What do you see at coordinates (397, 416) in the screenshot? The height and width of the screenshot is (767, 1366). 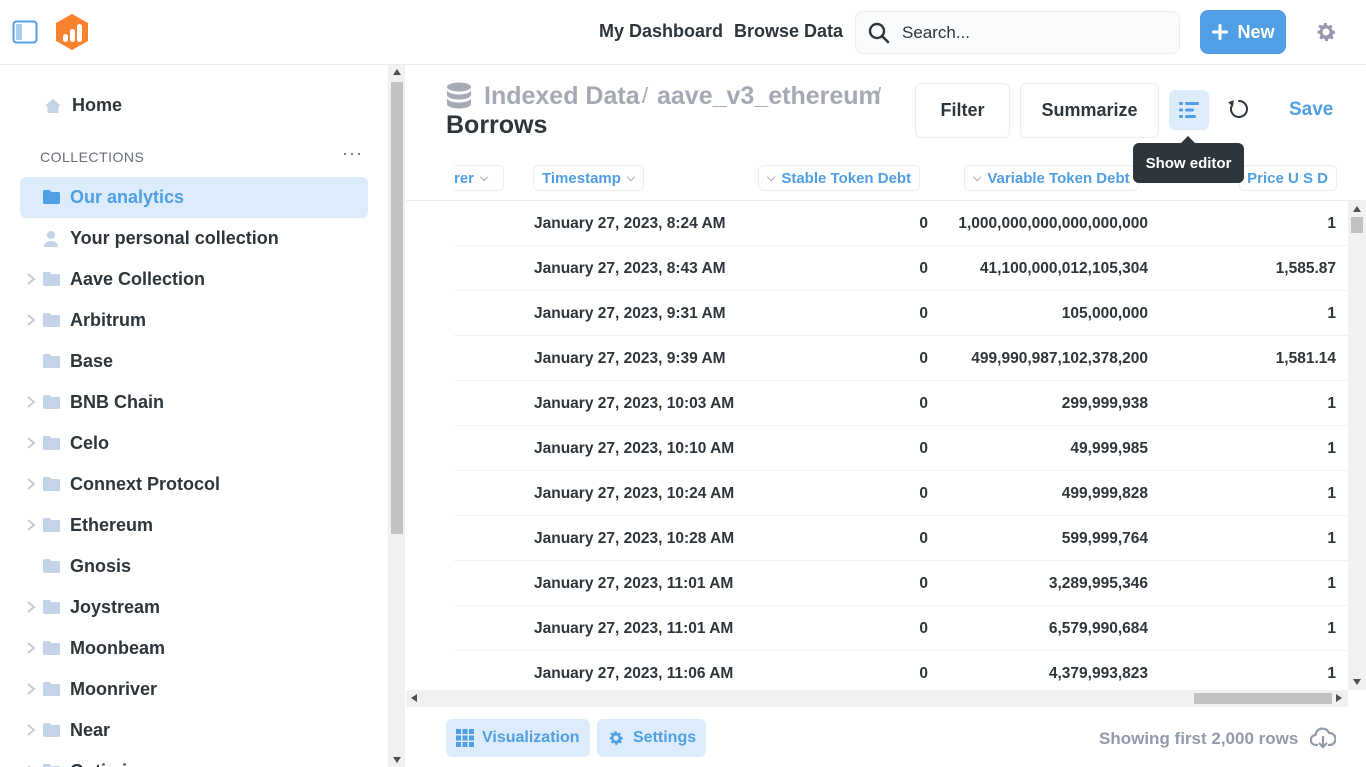 I see `sidebar-scrollbar` at bounding box center [397, 416].